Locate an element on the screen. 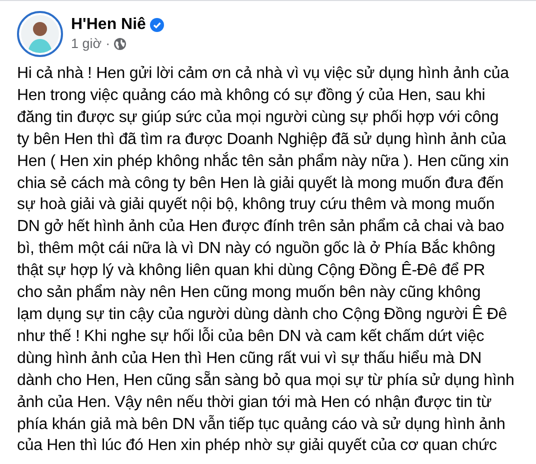 The image size is (536, 464). avatar is located at coordinates (40, 34).